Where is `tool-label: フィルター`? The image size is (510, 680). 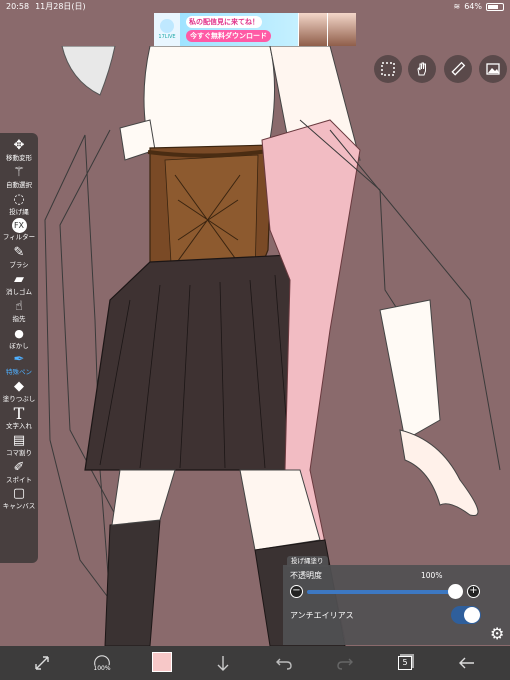
tool-label: フィルター is located at coordinates (19, 237).